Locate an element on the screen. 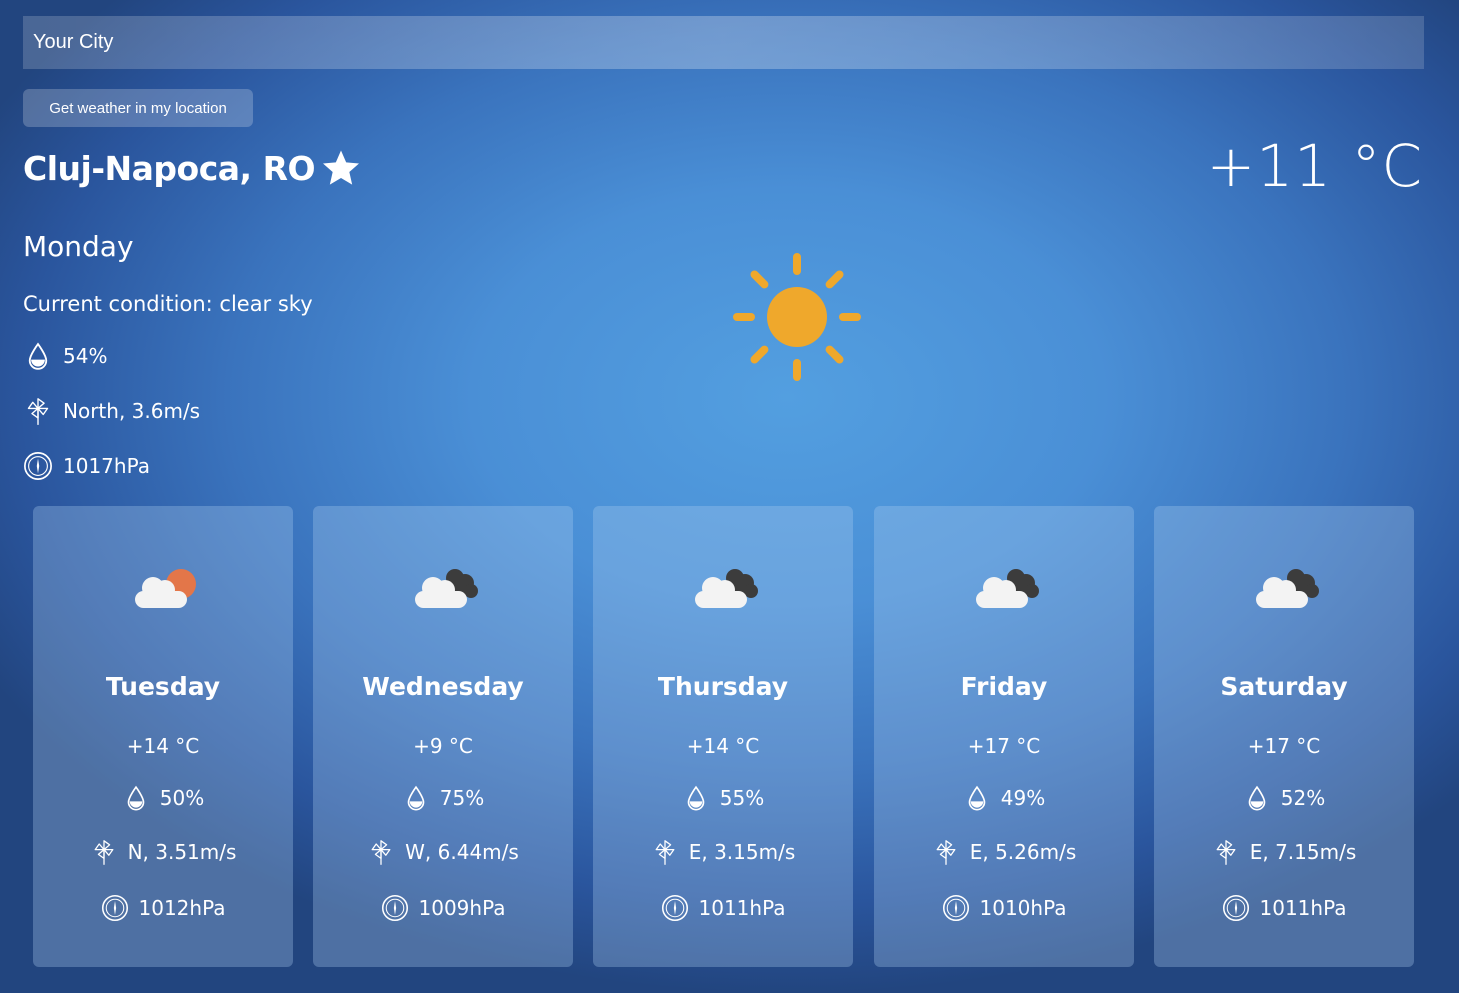 The image size is (1459, 993). forecast-wind-row: N, 3.51m/s is located at coordinates (163, 852).